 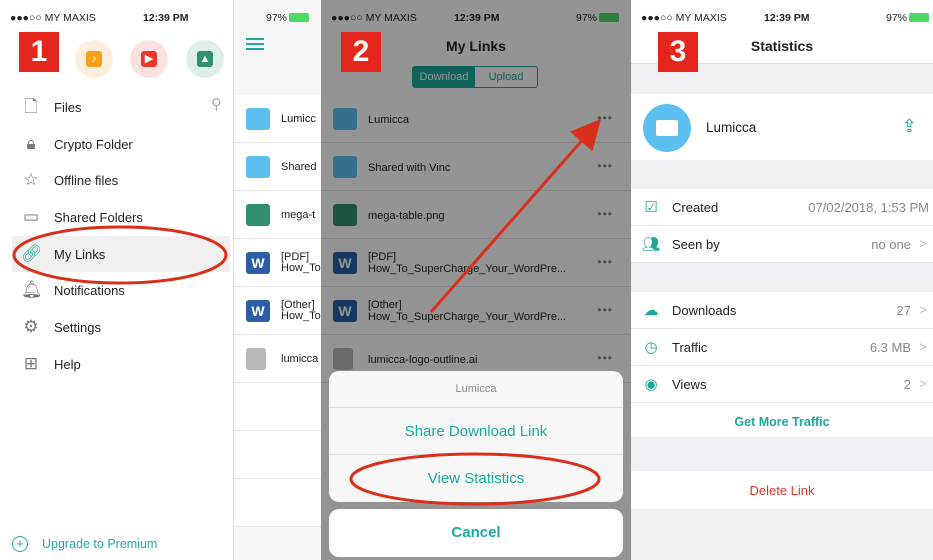 I want to click on carrier-label: ●●●○○ MY MAXIS, so click(x=684, y=18).